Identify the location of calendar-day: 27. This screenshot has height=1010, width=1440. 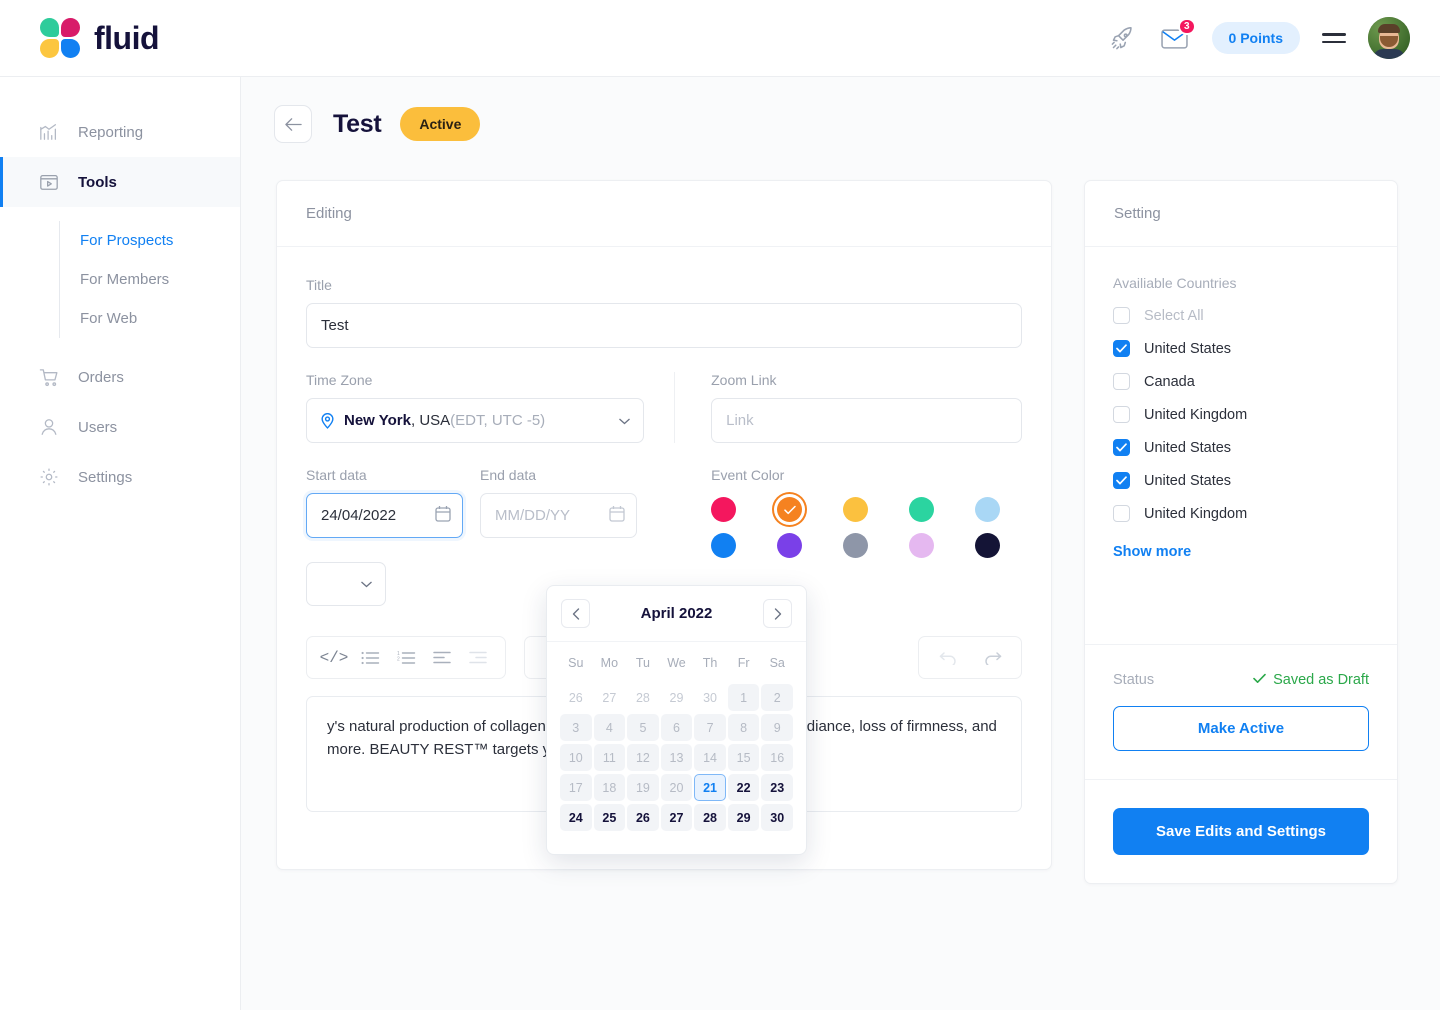
(676, 817).